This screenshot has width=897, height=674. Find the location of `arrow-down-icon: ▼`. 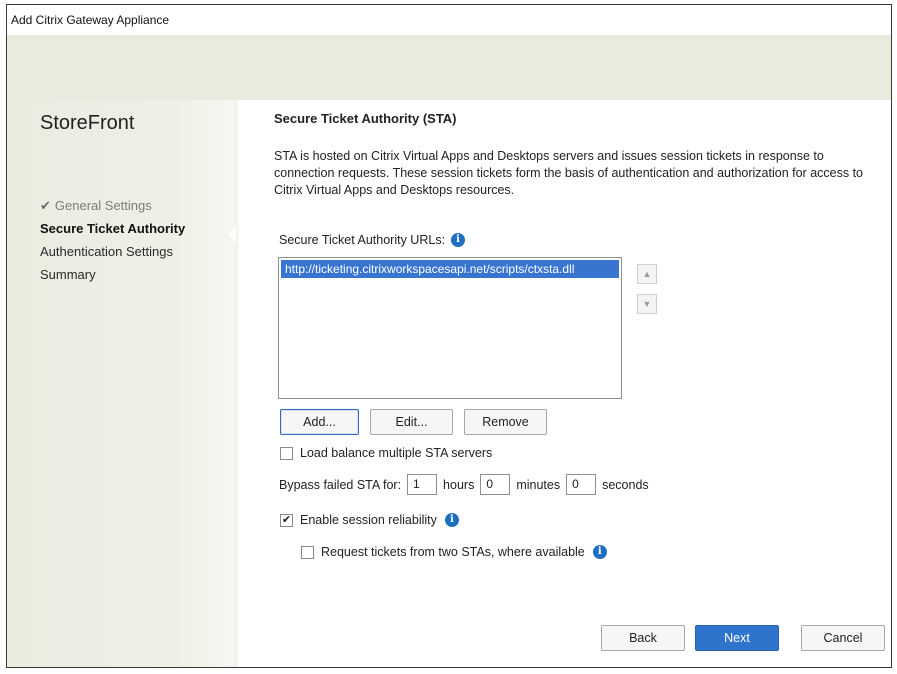

arrow-down-icon: ▼ is located at coordinates (647, 304).